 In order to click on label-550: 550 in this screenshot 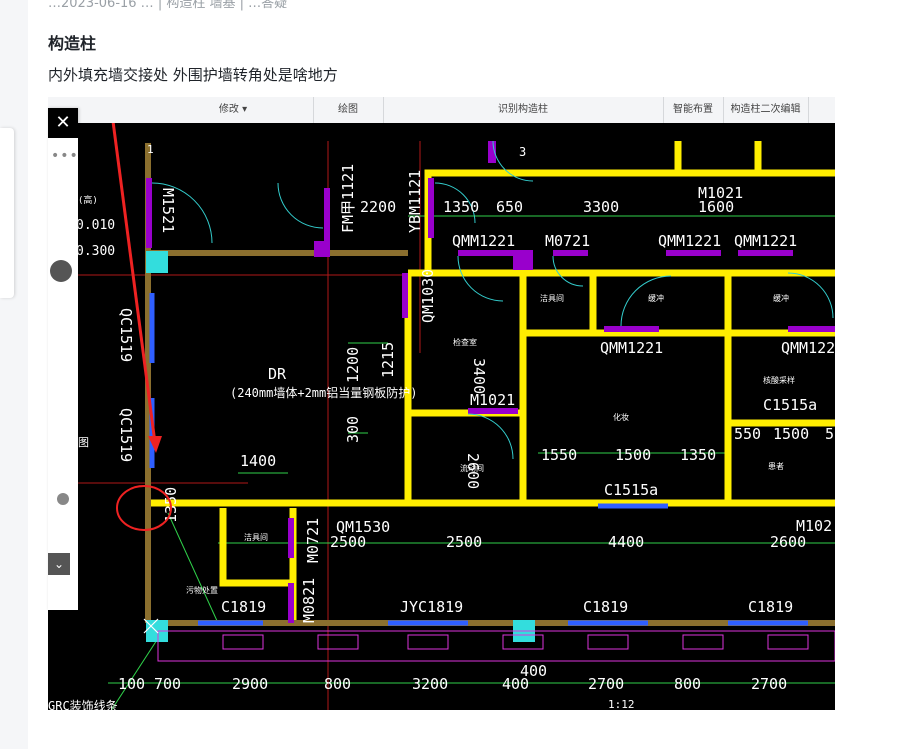, I will do `click(747, 434)`.